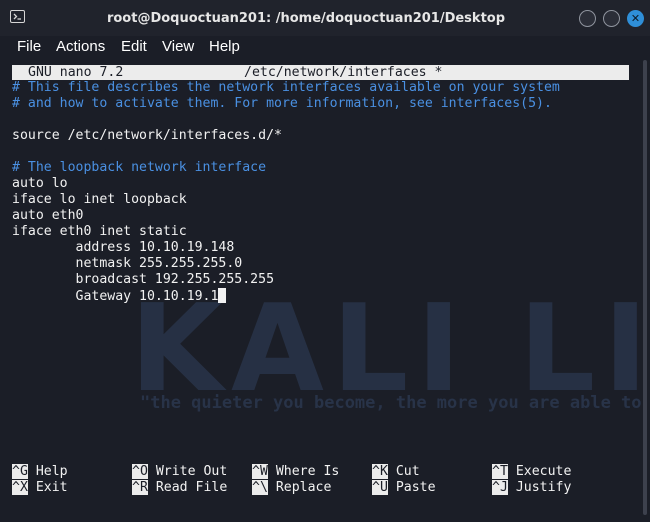  I want to click on shortcut-label: Cut, so click(407, 471).